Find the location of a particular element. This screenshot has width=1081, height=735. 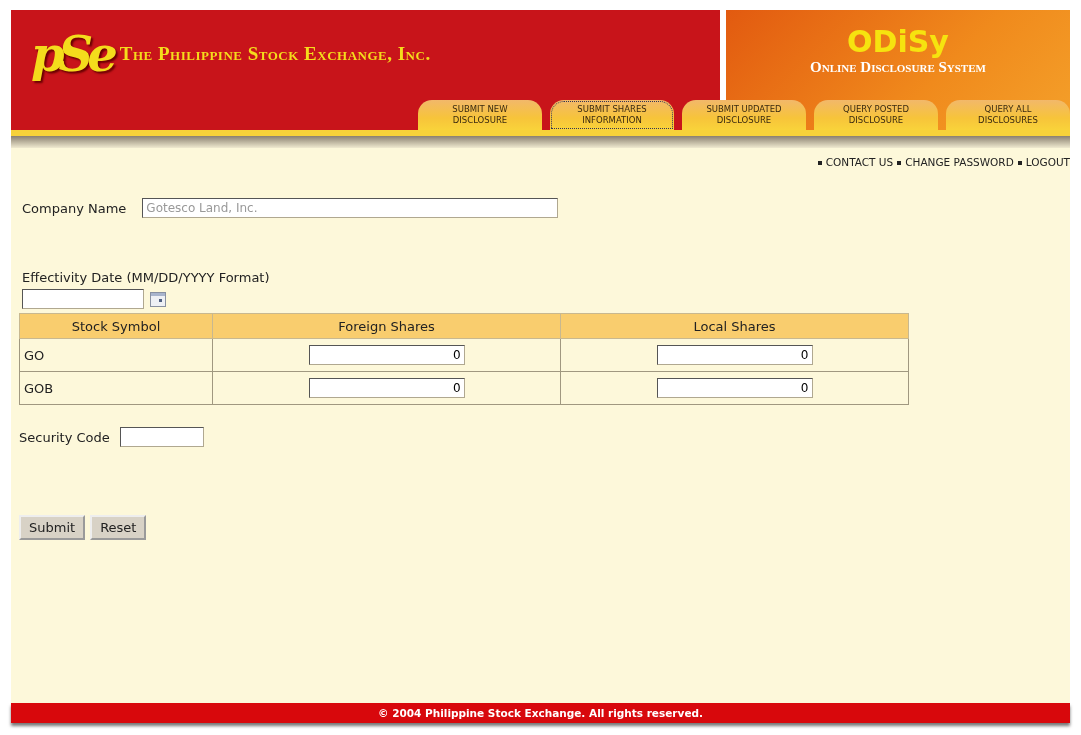

logo: pSe is located at coordinates (71, 54).